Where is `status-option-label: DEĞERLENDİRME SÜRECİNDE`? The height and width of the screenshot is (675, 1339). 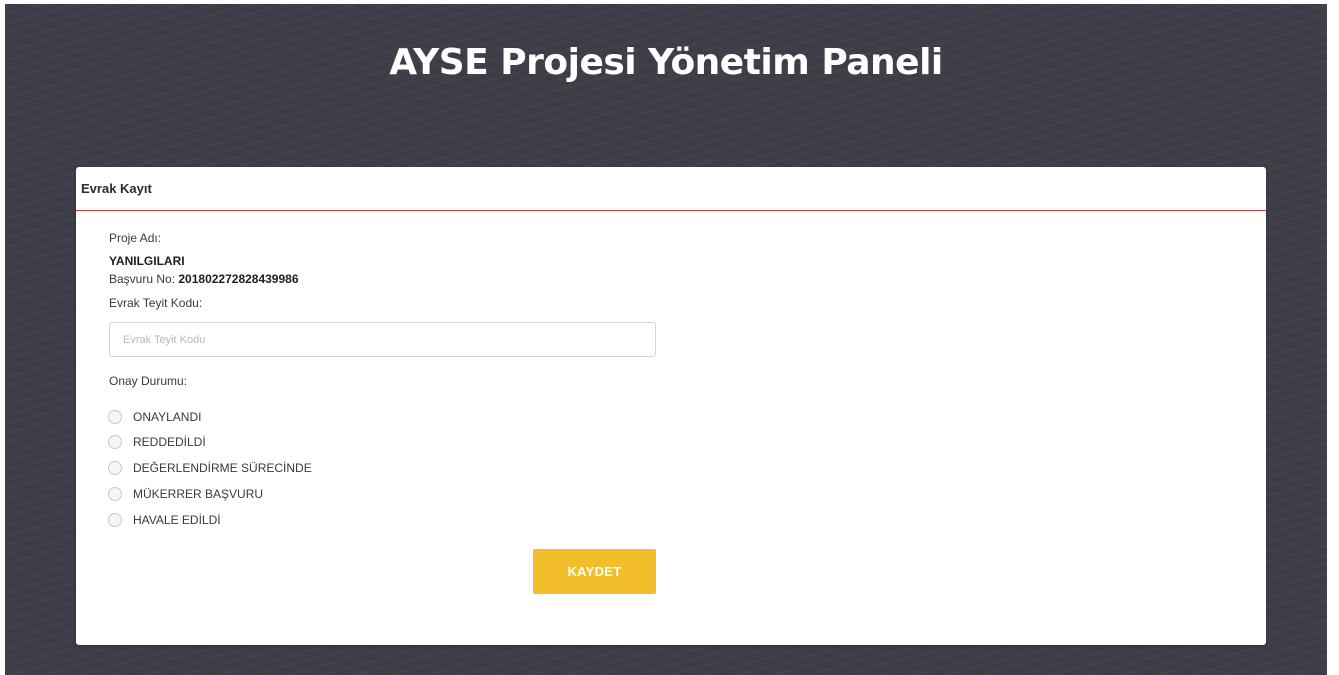
status-option-label: DEĞERLENDİRME SÜRECİNDE is located at coordinates (222, 468).